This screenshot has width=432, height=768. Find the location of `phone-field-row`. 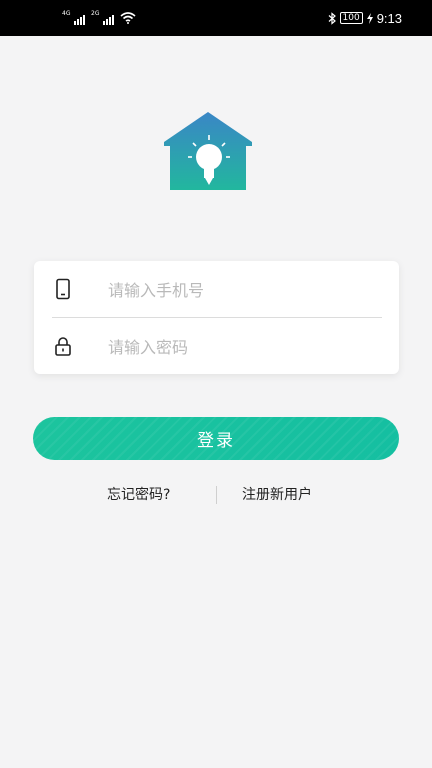

phone-field-row is located at coordinates (216, 289).